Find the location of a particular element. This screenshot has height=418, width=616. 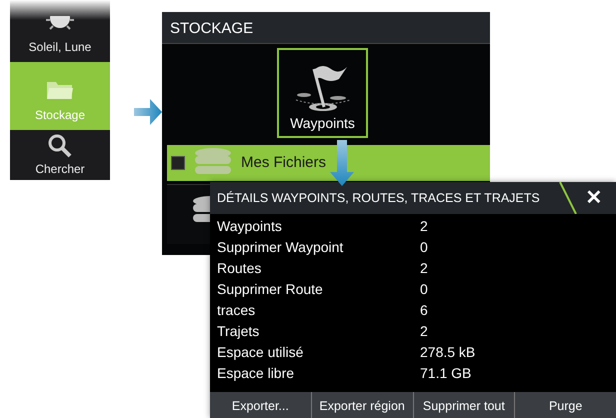

row-label: Waypoints is located at coordinates (250, 226).